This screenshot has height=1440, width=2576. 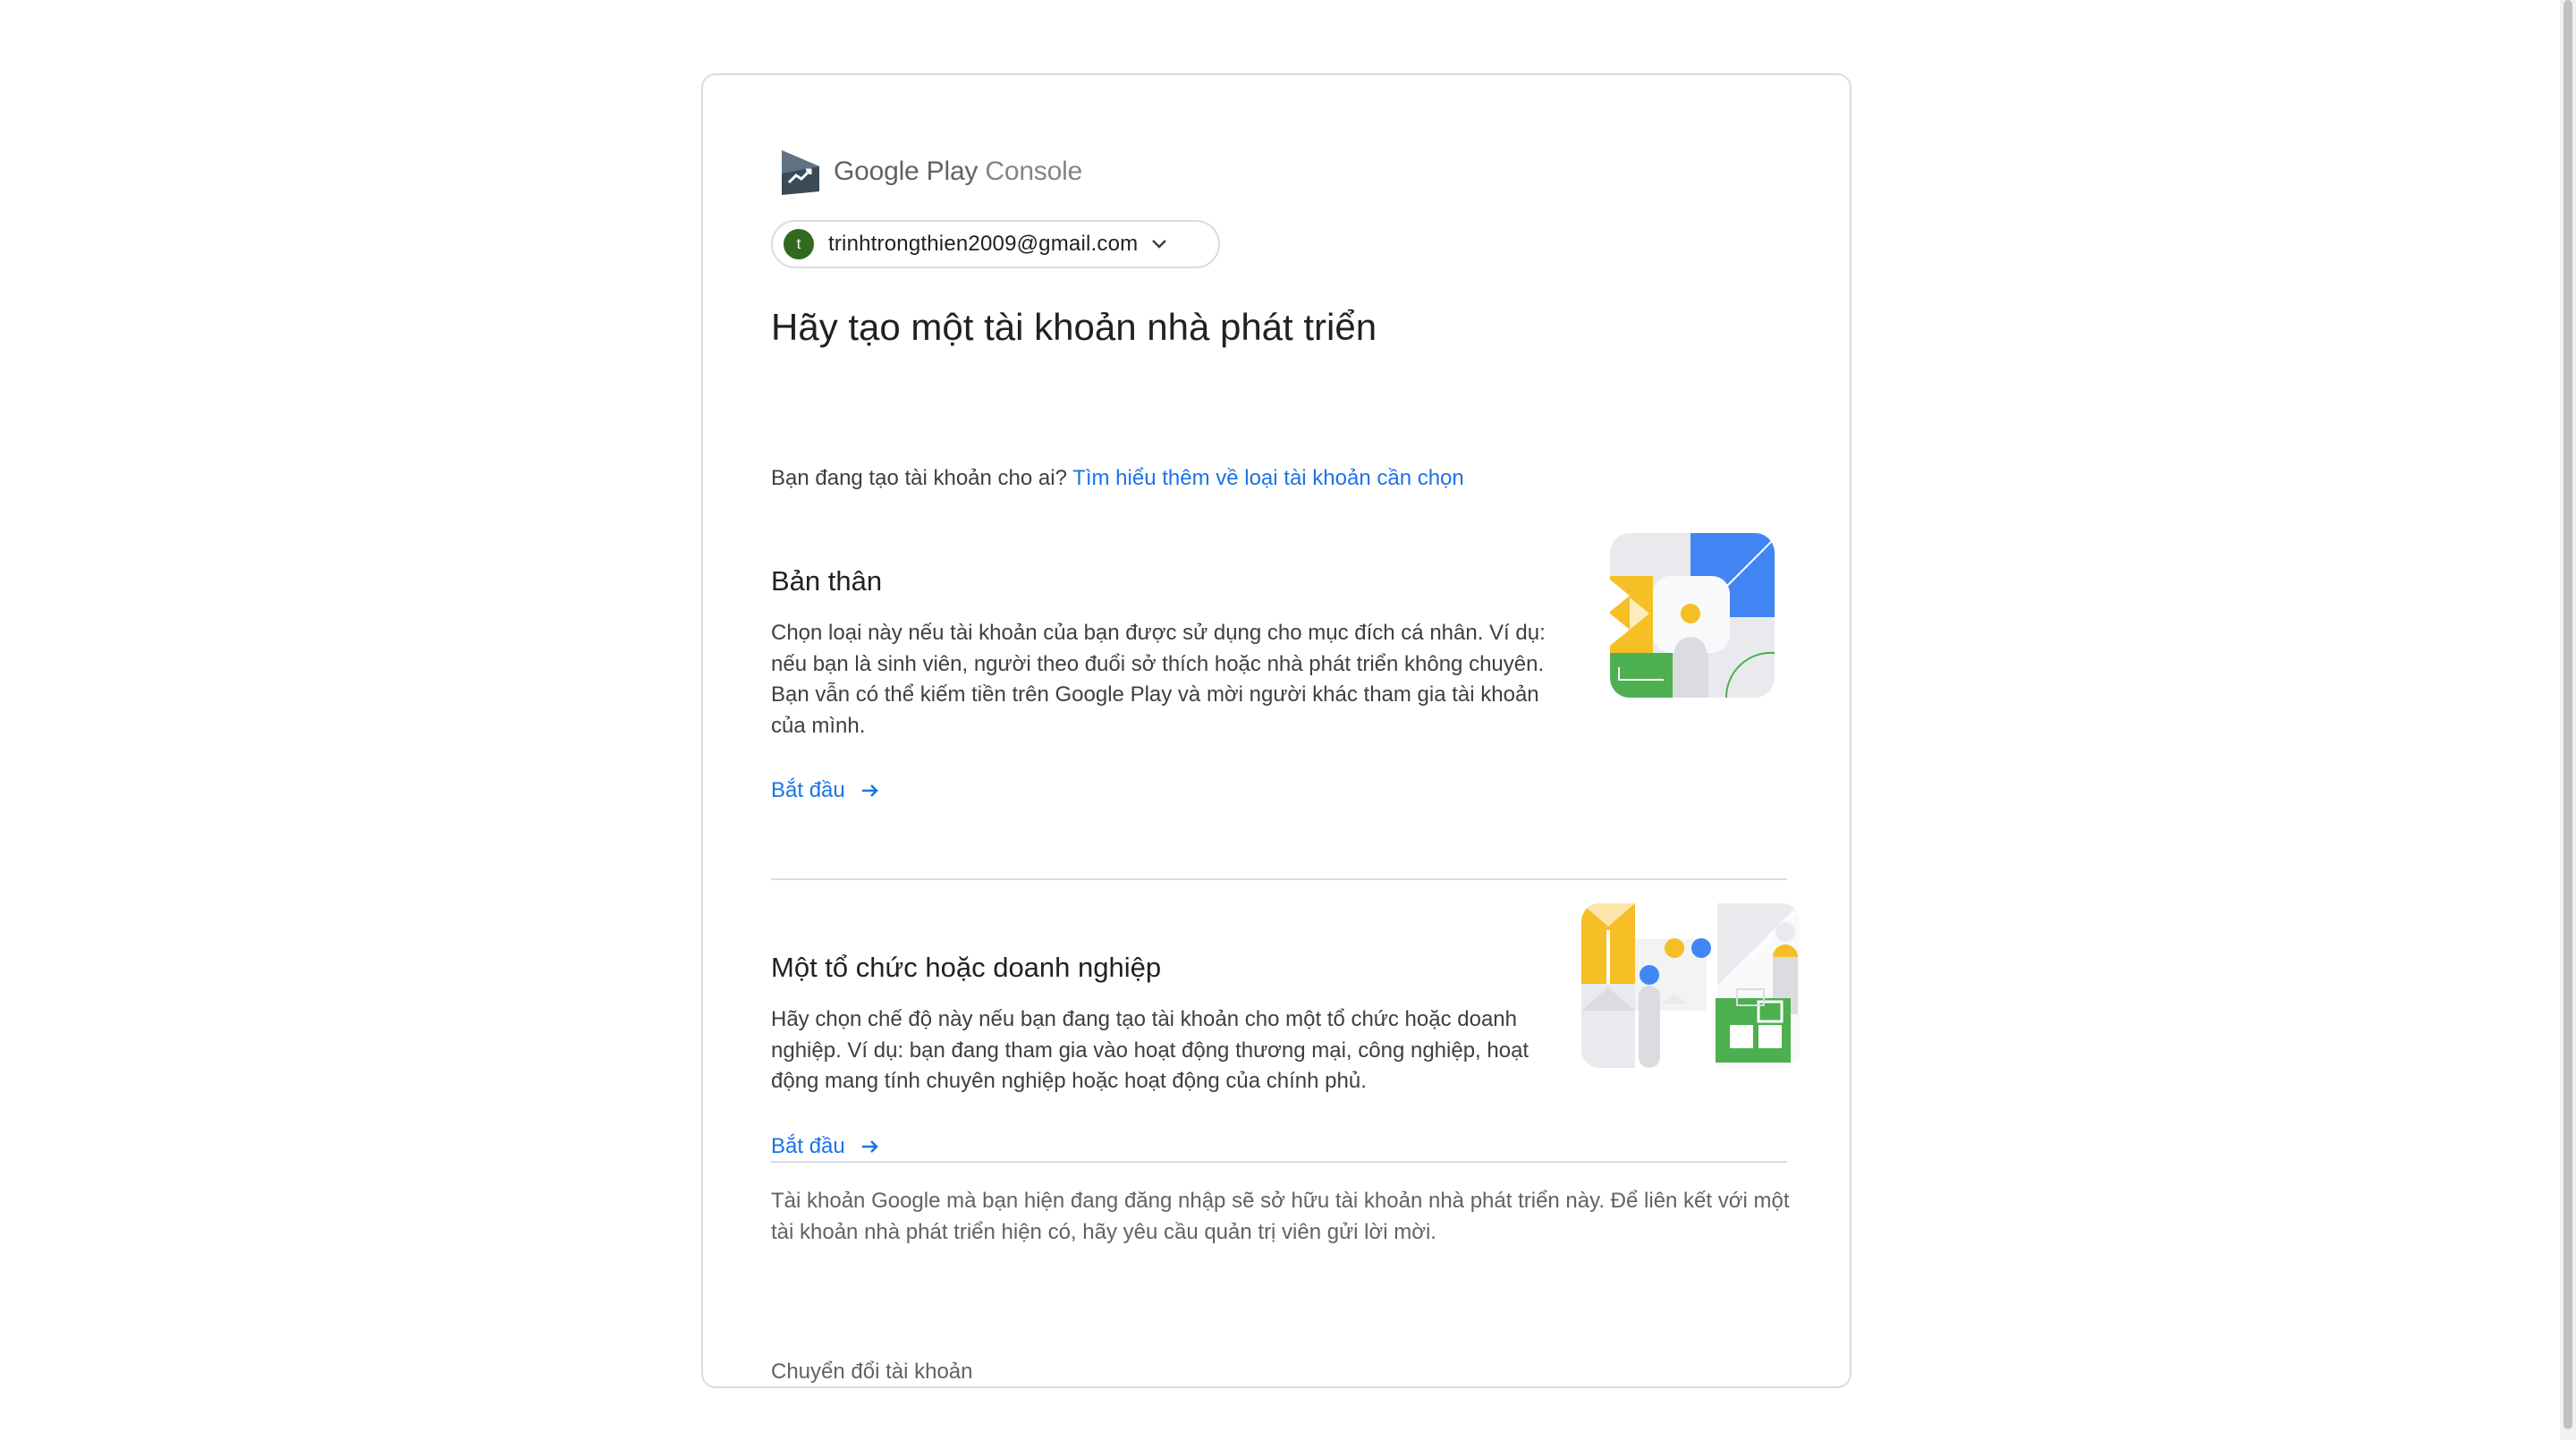 What do you see at coordinates (1074, 327) in the screenshot?
I see `page-title: Hãy tạo một tài khoản nhà phát triển` at bounding box center [1074, 327].